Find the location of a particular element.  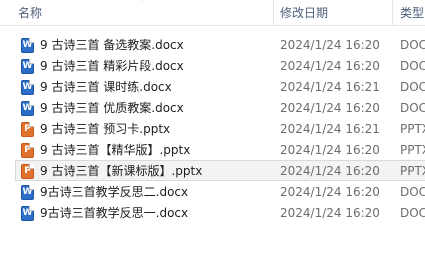

file-row: P 9 古诗三首 预习卡.pptx 2024/1/24 16:21 PPTX is located at coordinates (220, 128).